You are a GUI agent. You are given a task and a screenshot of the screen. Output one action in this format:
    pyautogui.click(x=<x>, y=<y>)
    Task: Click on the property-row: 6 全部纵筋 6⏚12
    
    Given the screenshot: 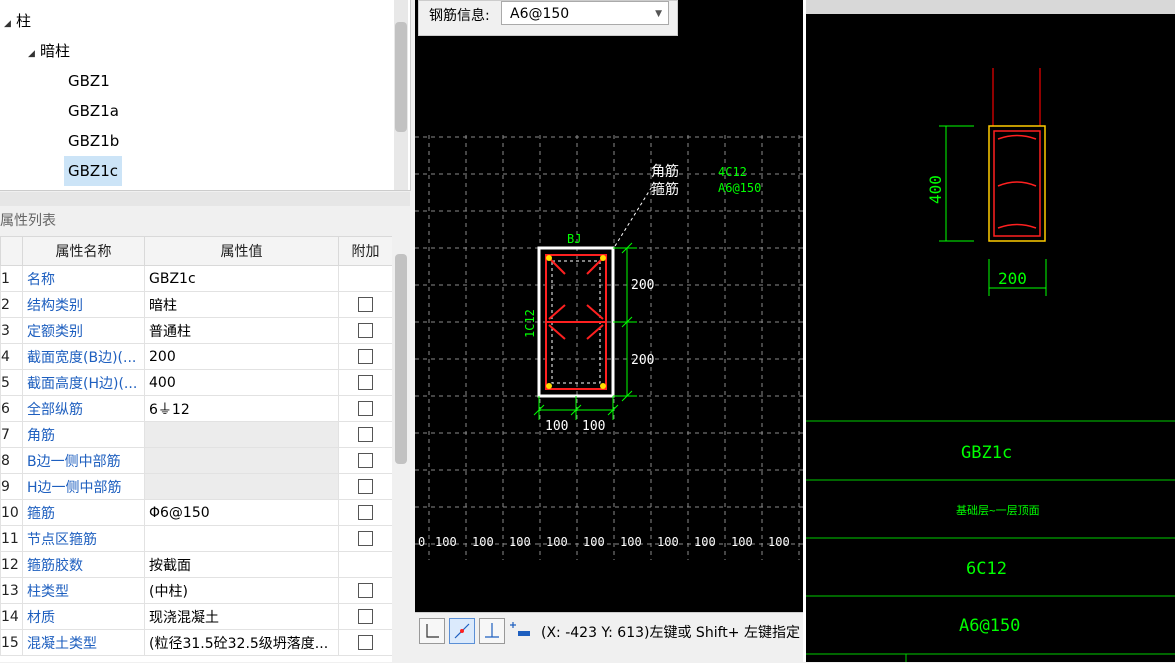 What is the action you would take?
    pyautogui.click(x=196, y=408)
    